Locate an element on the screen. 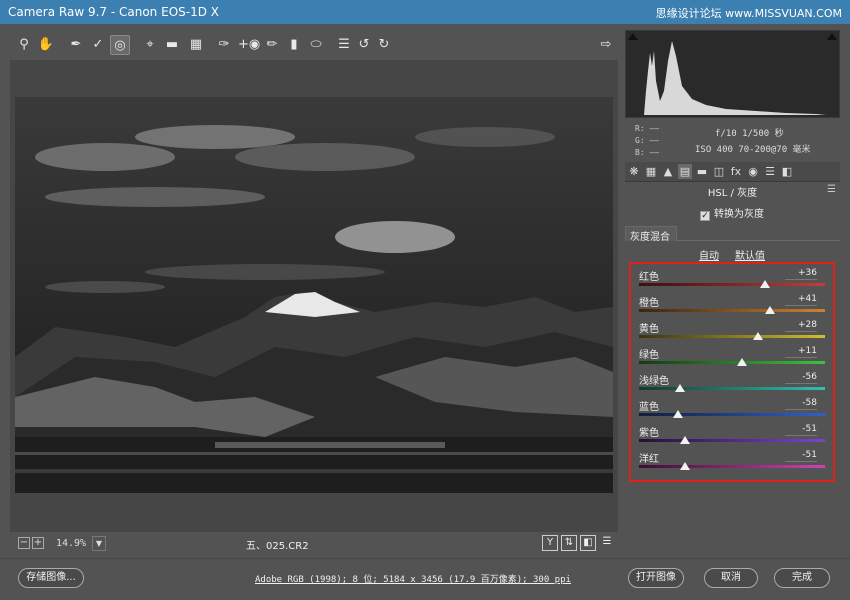 The height and width of the screenshot is (600, 850). slider-aqua: 浅绿色 -56 is located at coordinates (732, 385).